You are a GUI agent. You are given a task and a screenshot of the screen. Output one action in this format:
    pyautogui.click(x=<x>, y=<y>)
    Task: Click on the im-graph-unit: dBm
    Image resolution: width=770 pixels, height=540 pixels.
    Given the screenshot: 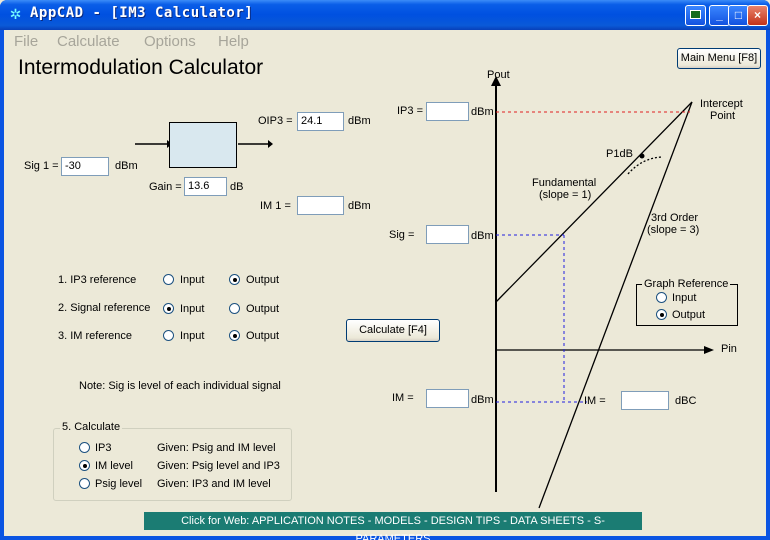 What is the action you would take?
    pyautogui.click(x=482, y=400)
    